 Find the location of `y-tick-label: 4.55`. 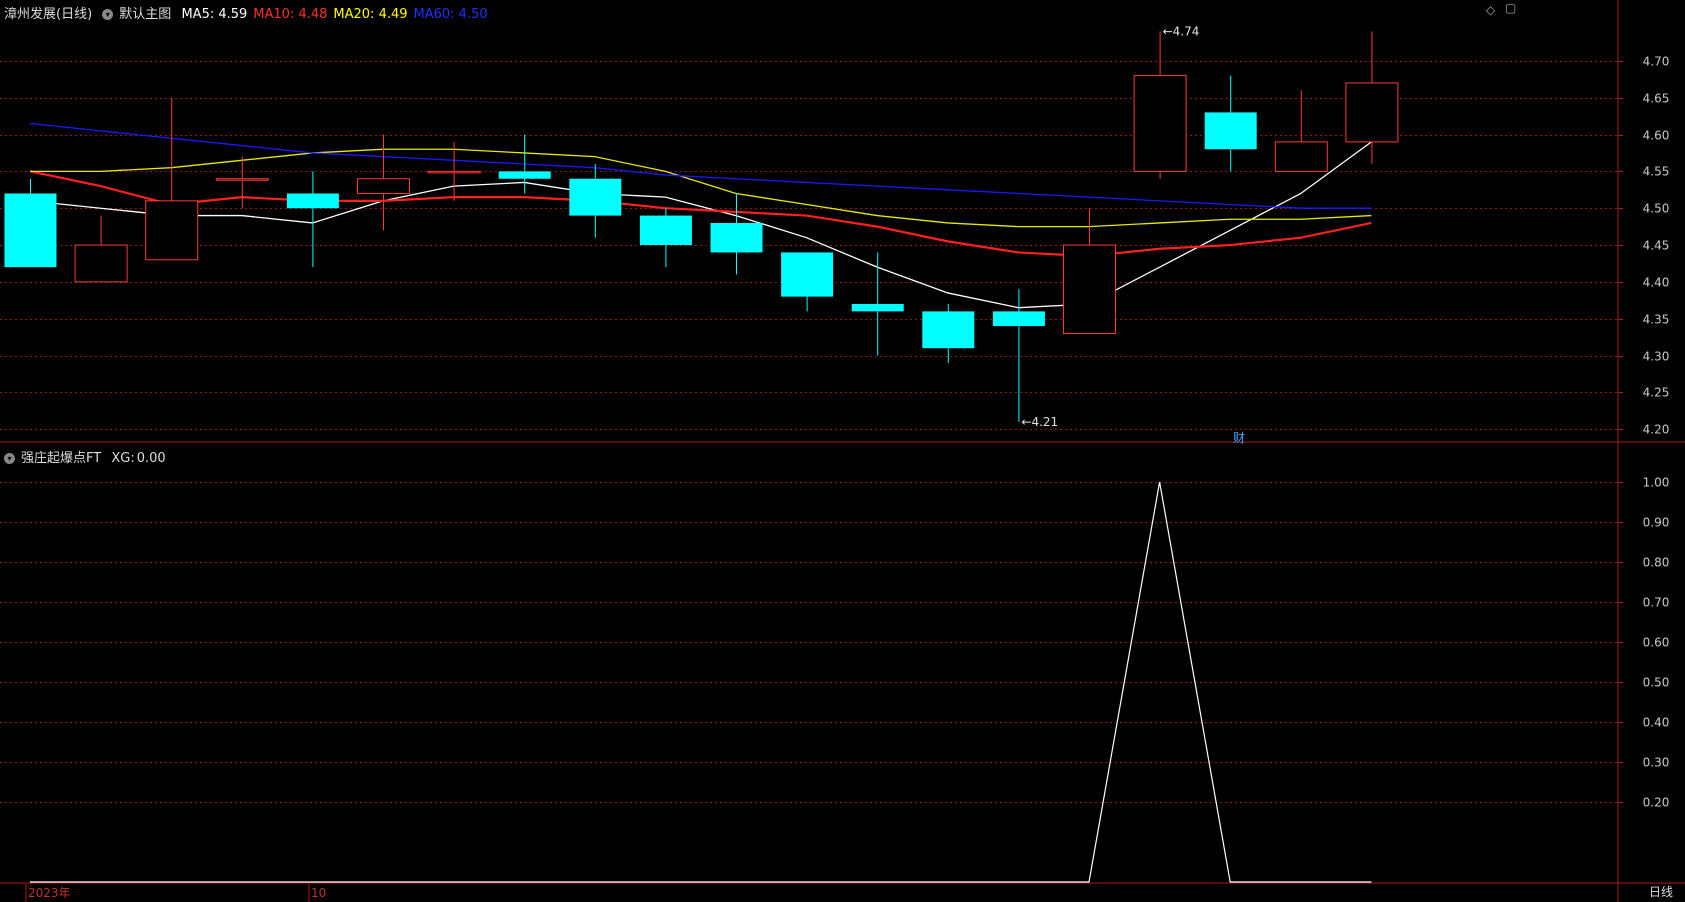

y-tick-label: 4.55 is located at coordinates (1656, 172).